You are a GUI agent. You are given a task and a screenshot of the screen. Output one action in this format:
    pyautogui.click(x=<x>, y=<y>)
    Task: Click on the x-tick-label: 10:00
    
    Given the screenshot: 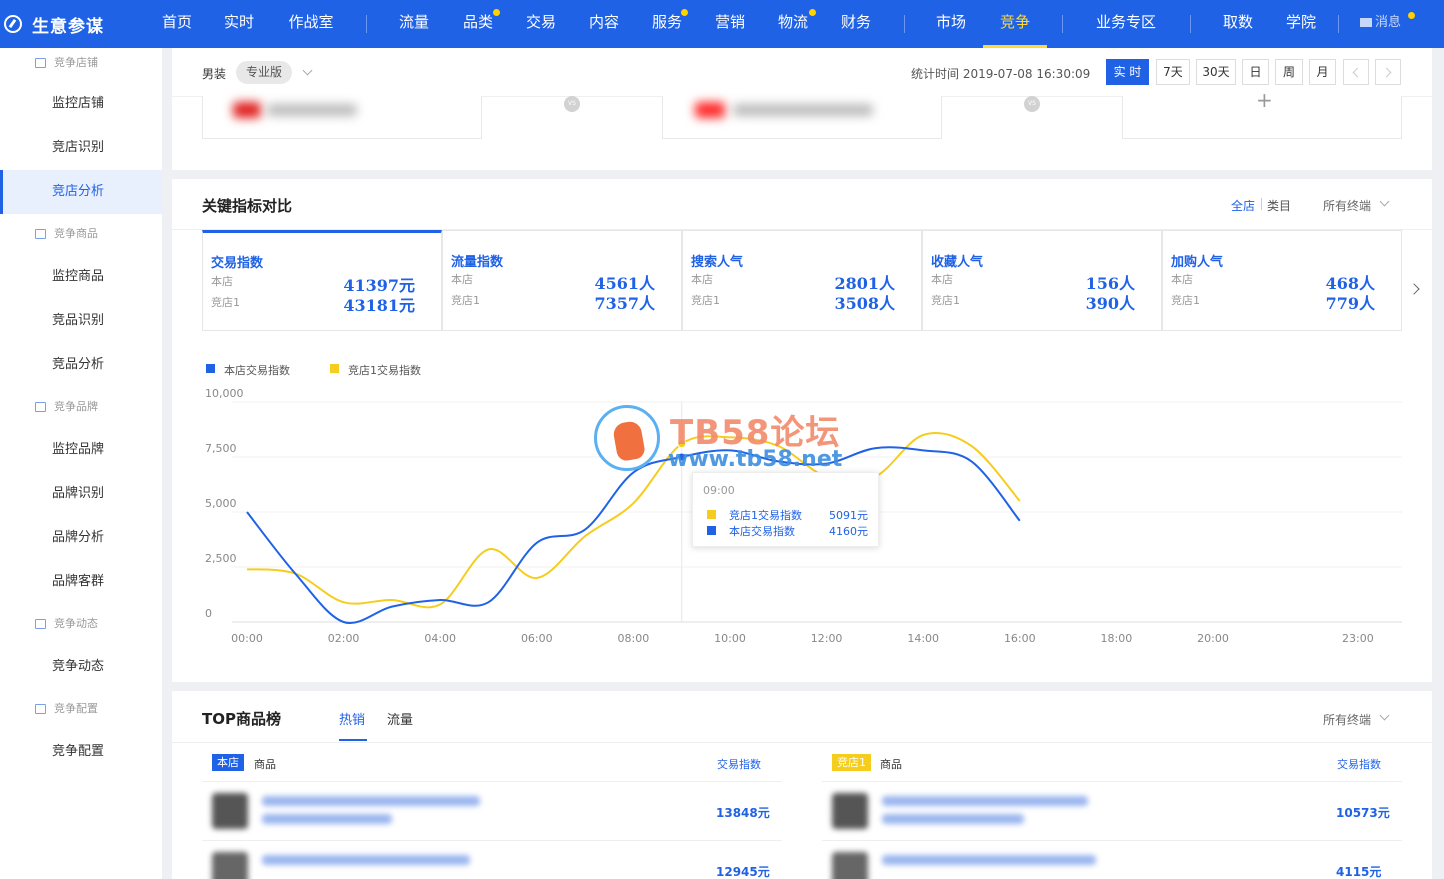 What is the action you would take?
    pyautogui.click(x=730, y=638)
    